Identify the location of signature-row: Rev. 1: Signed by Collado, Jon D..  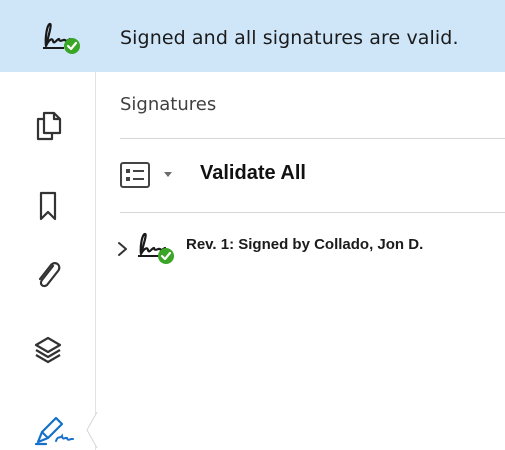
(310, 249).